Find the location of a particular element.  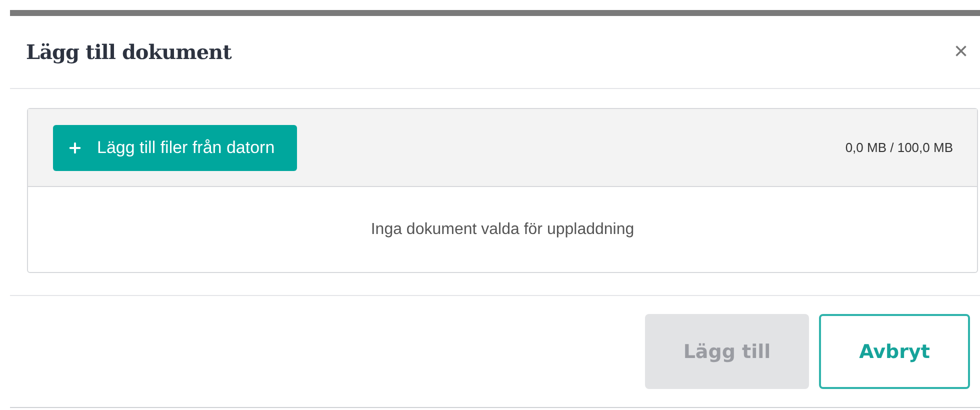

close-button: × is located at coordinates (961, 52).